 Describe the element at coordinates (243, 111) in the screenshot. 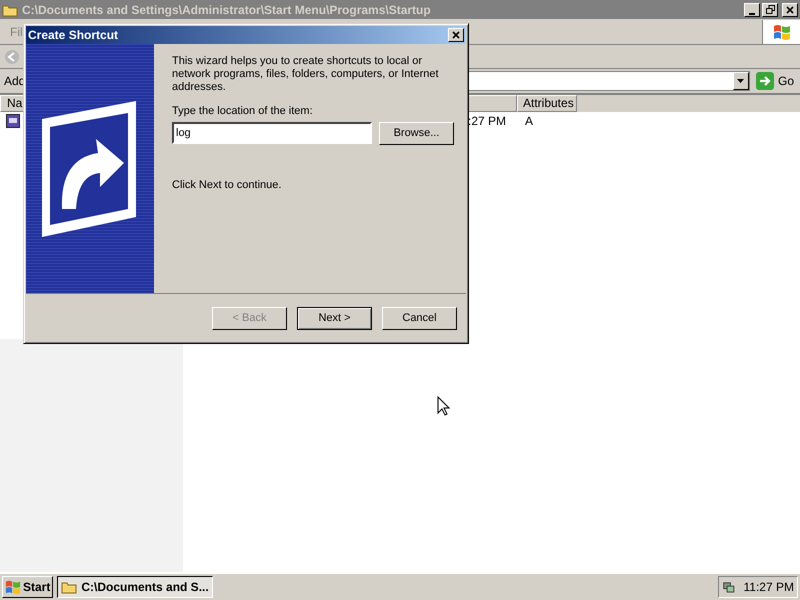

I see `location-label: Type the location of the item:` at that location.